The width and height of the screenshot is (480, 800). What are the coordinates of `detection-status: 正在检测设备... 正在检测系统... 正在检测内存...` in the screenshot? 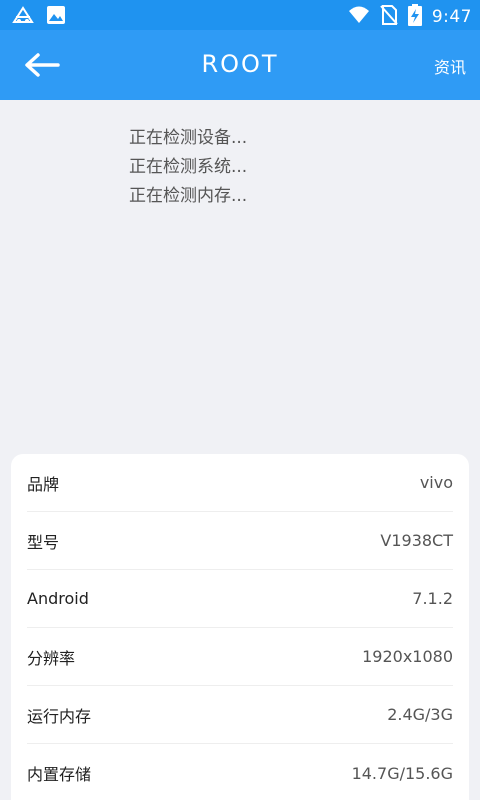 It's located at (188, 167).